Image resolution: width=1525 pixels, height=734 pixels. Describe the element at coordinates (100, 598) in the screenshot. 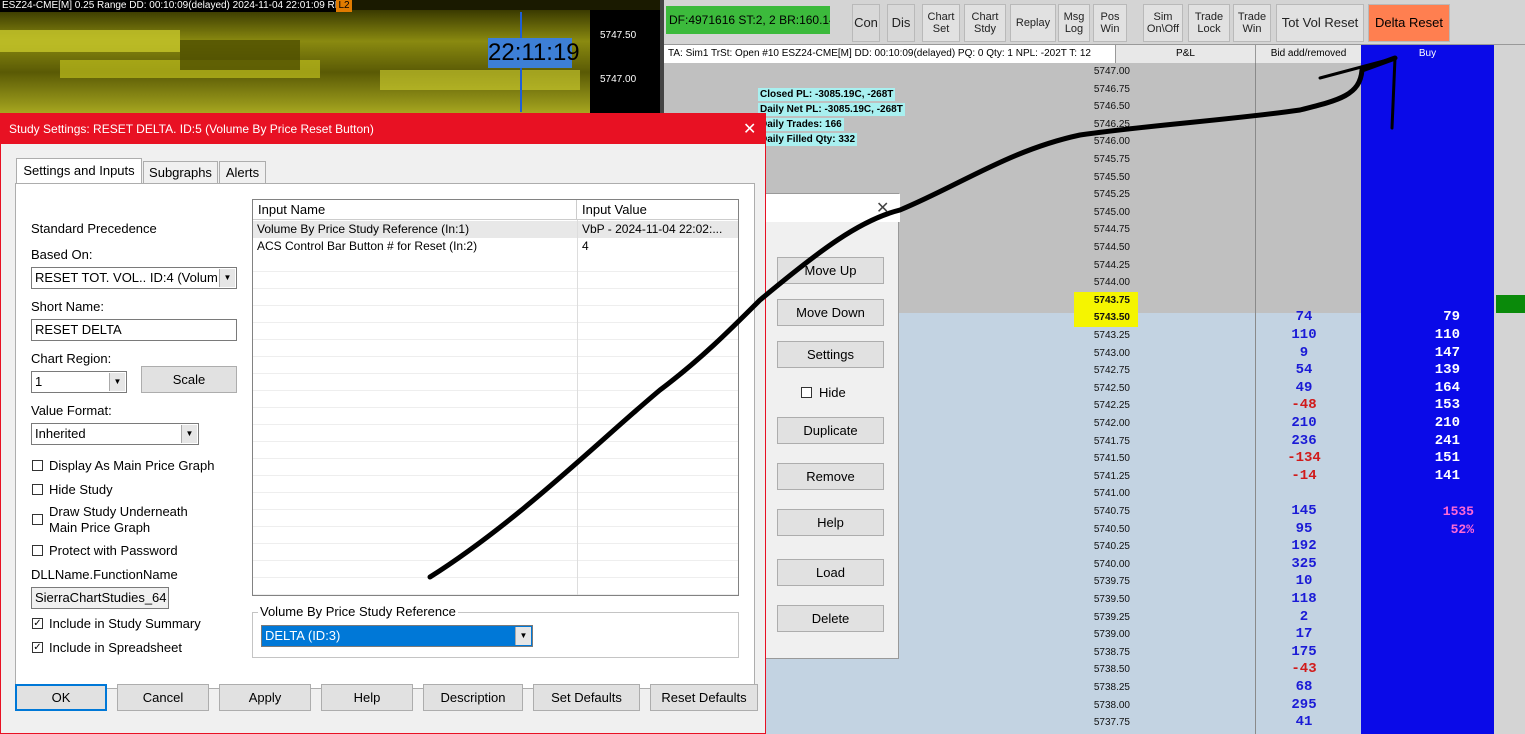

I see `dll-input: SierraChartStudies_64` at that location.